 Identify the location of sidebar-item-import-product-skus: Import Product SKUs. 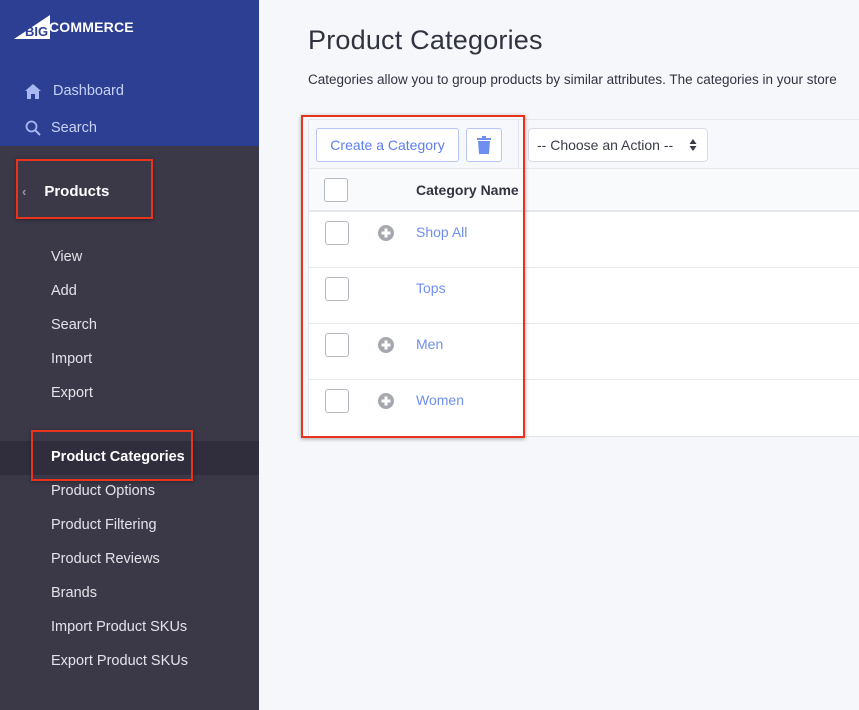
(119, 627).